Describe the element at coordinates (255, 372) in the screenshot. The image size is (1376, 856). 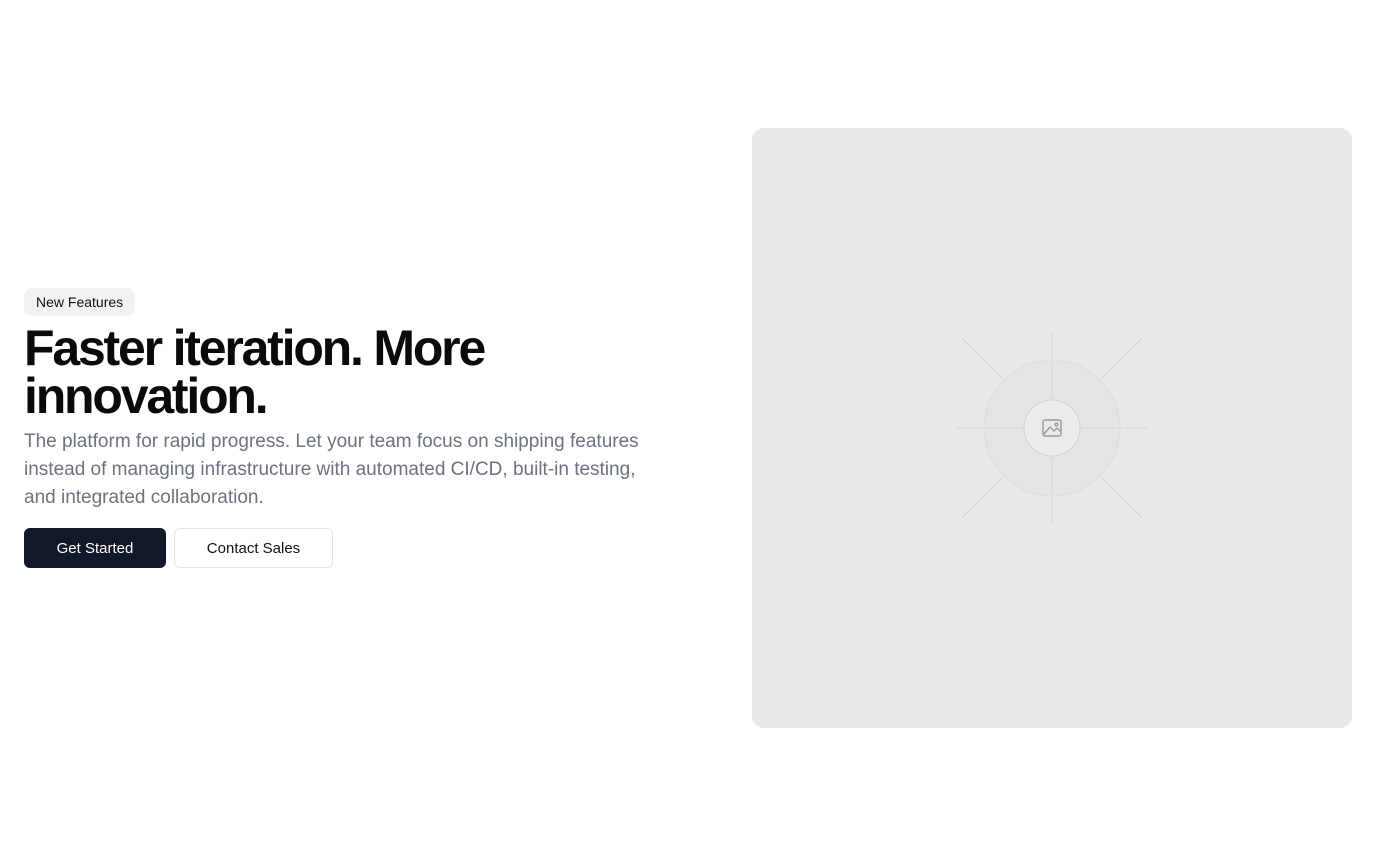
I see `hero-title: Faster iteration. More innovation.` at that location.